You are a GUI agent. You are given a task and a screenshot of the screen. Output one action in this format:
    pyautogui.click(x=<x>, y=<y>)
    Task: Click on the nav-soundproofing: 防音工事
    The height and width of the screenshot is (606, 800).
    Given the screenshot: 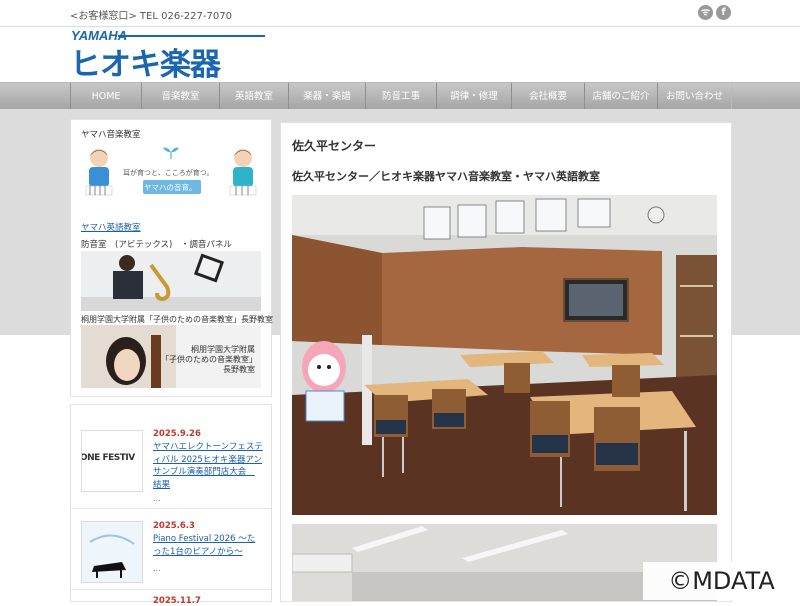 What is the action you would take?
    pyautogui.click(x=401, y=96)
    